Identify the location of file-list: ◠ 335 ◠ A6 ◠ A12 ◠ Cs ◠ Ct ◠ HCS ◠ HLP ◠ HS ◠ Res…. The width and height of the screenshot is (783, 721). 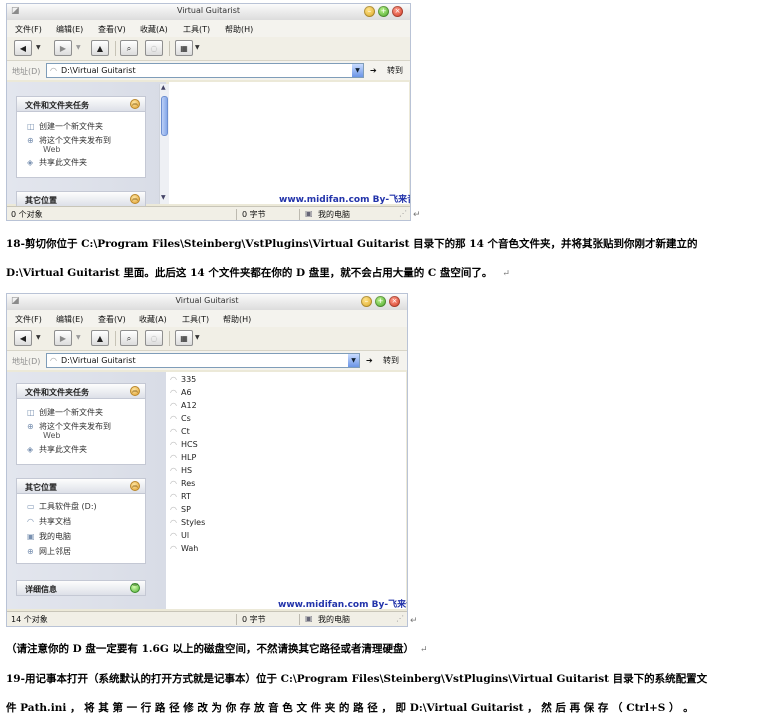
(286, 491).